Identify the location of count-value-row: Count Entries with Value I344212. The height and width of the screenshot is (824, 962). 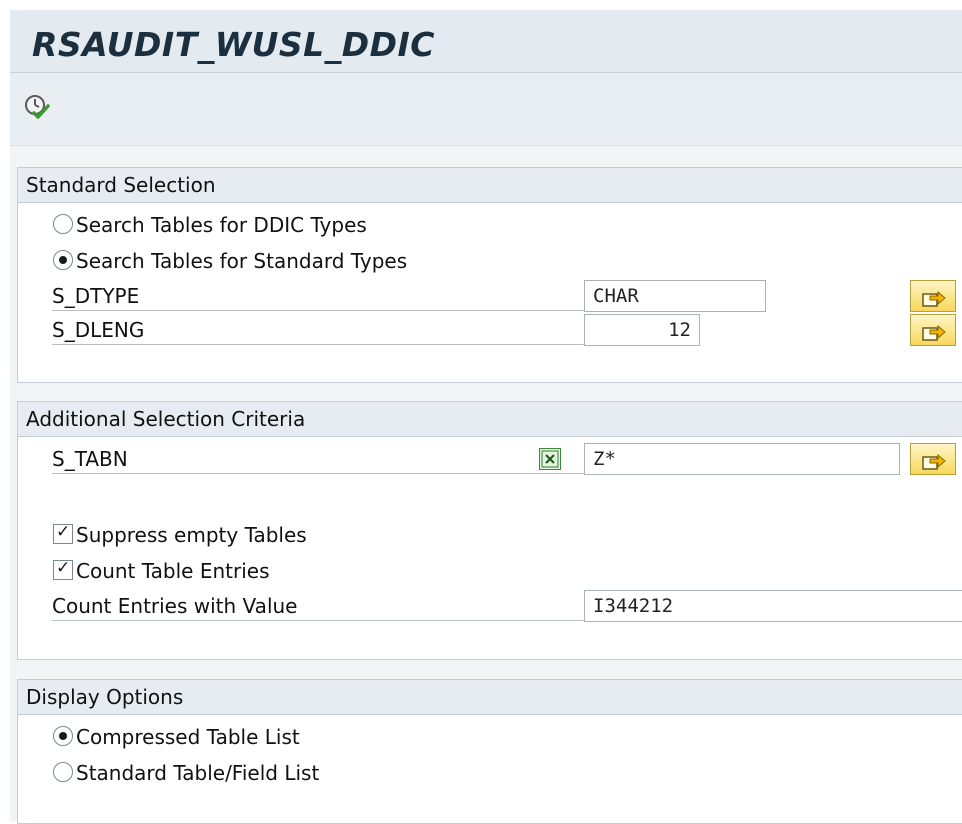
(490, 606).